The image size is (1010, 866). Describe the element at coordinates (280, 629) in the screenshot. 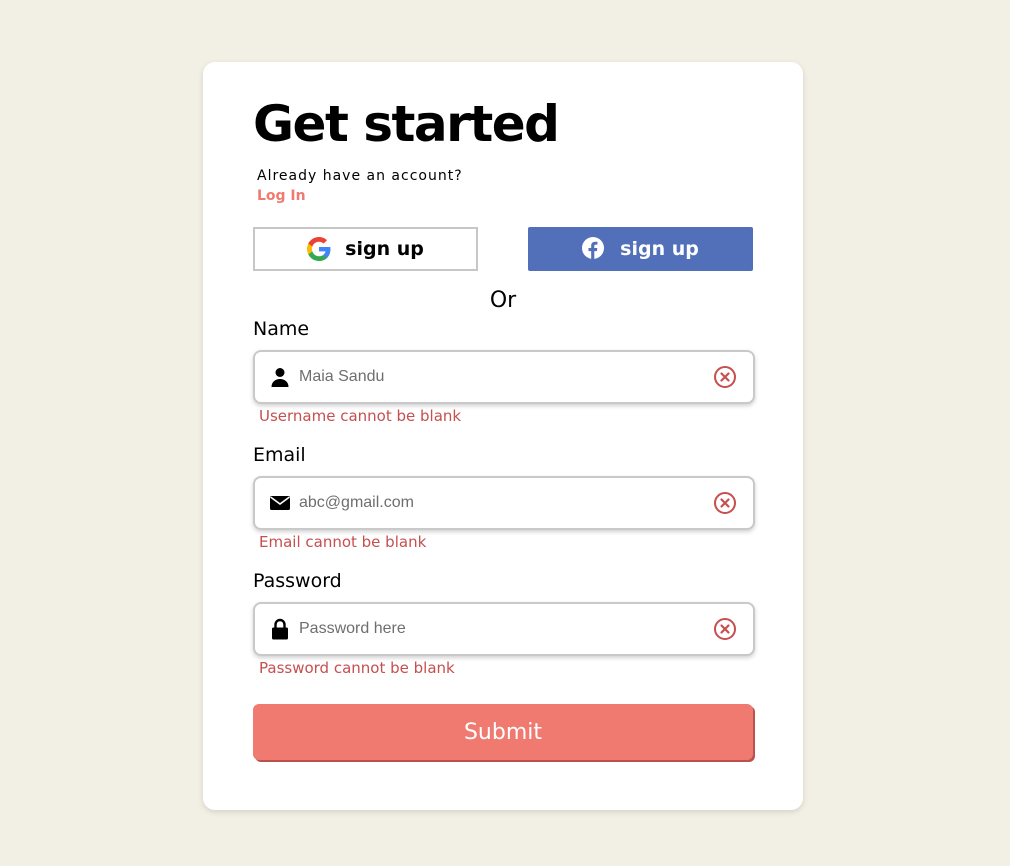

I see `lock-icon` at that location.